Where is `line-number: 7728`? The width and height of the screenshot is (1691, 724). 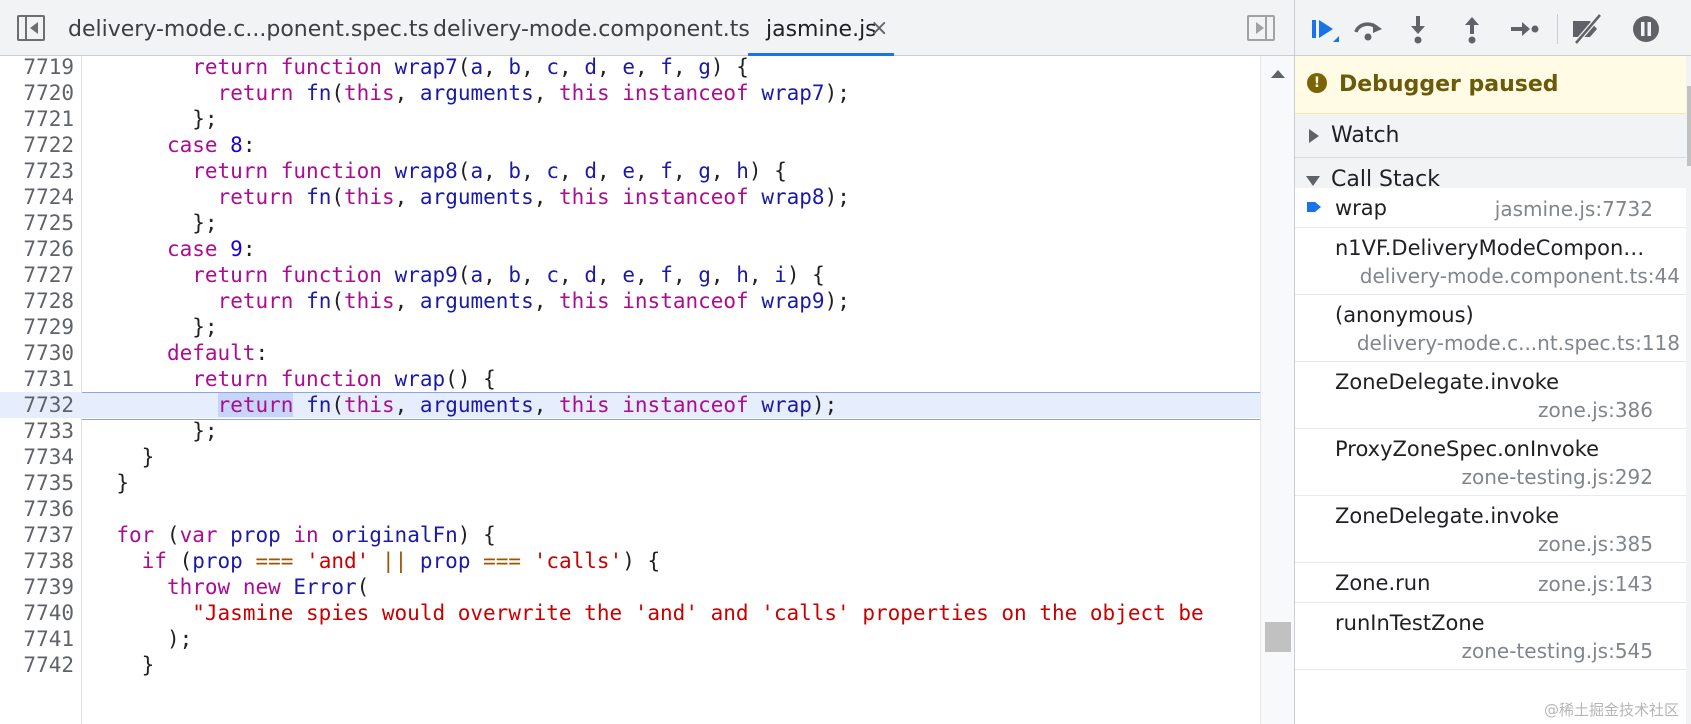
line-number: 7728 is located at coordinates (37, 301).